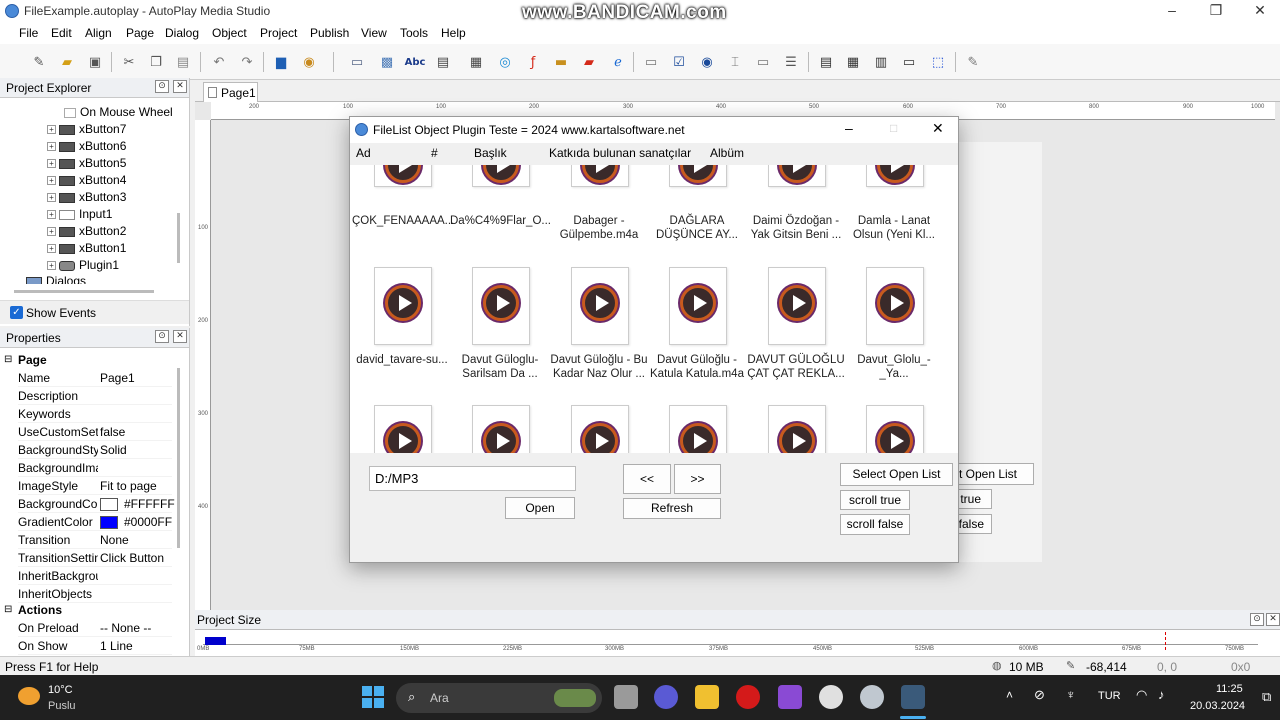 The height and width of the screenshot is (720, 1280). I want to click on file-item: Davut Güloğlu - Katula Katula.m4a, so click(697, 330).